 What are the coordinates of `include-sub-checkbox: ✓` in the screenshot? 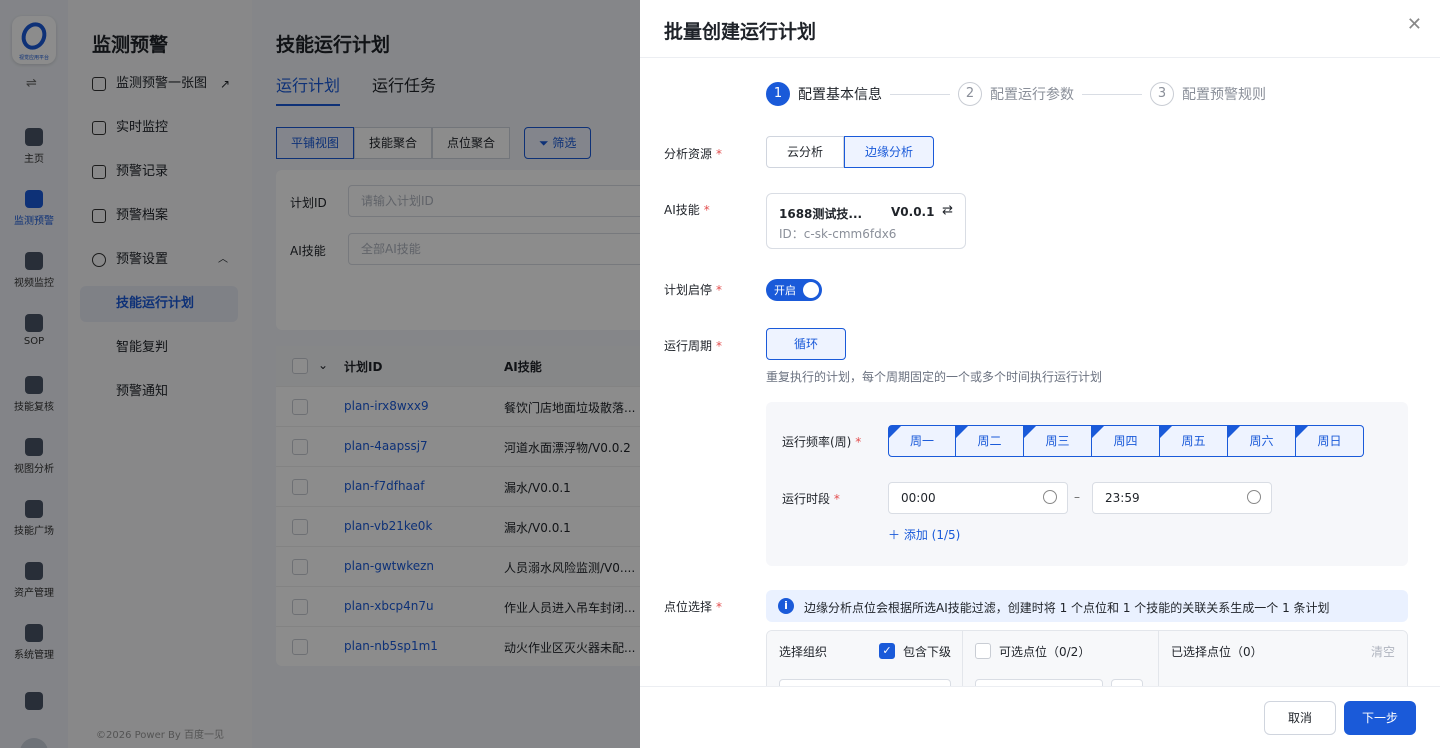 It's located at (887, 651).